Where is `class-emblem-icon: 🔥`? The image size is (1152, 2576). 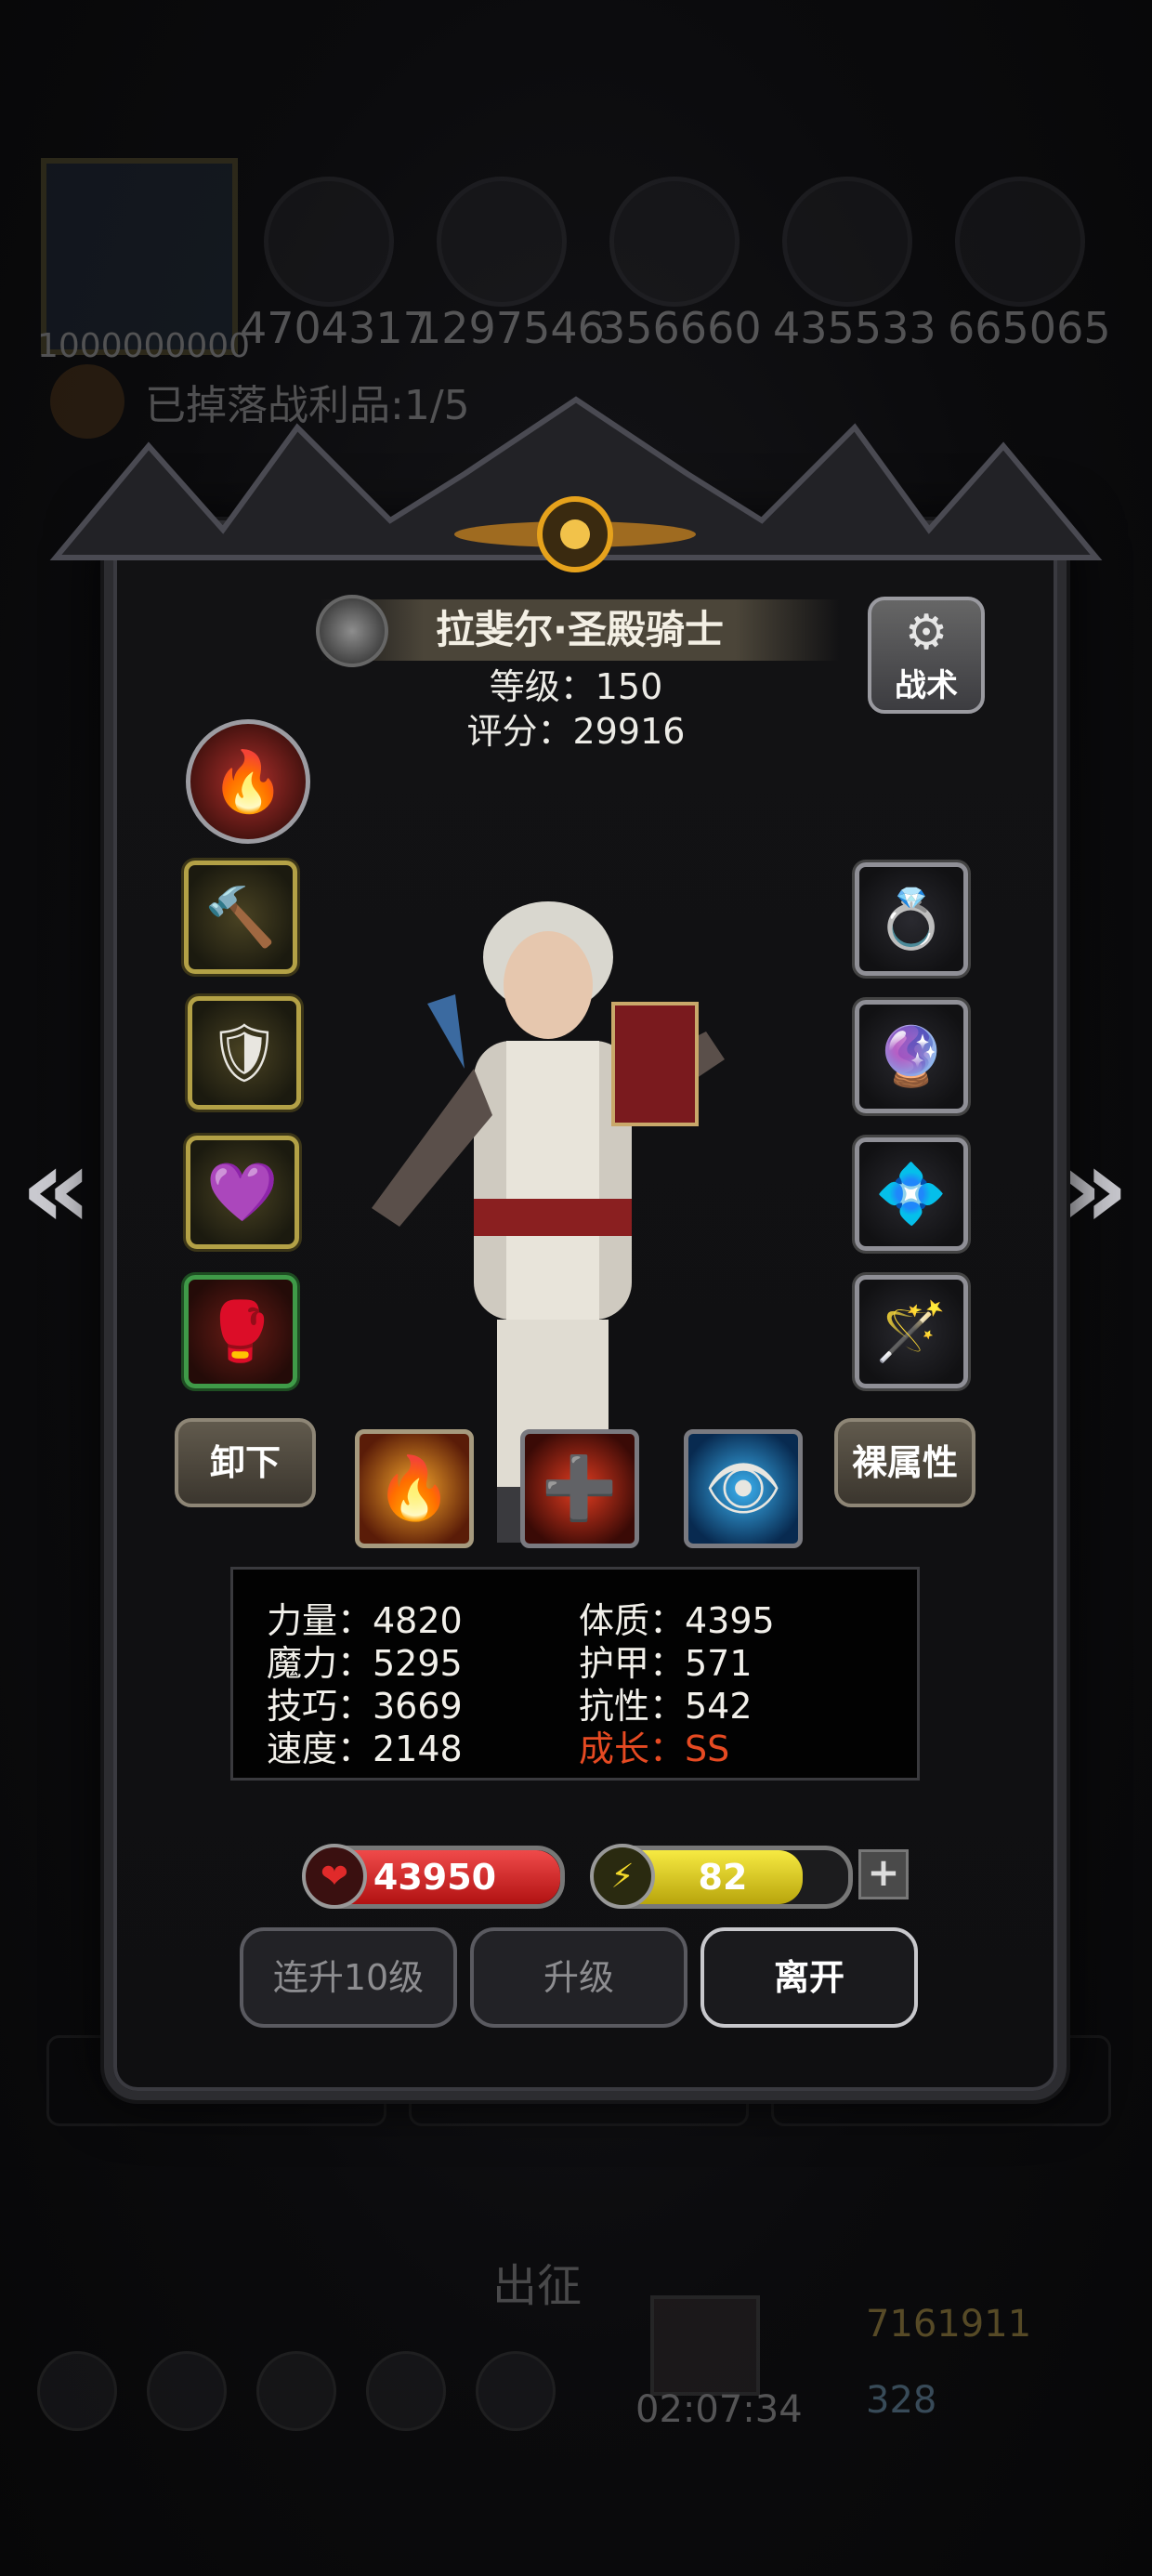 class-emblem-icon: 🔥 is located at coordinates (248, 781).